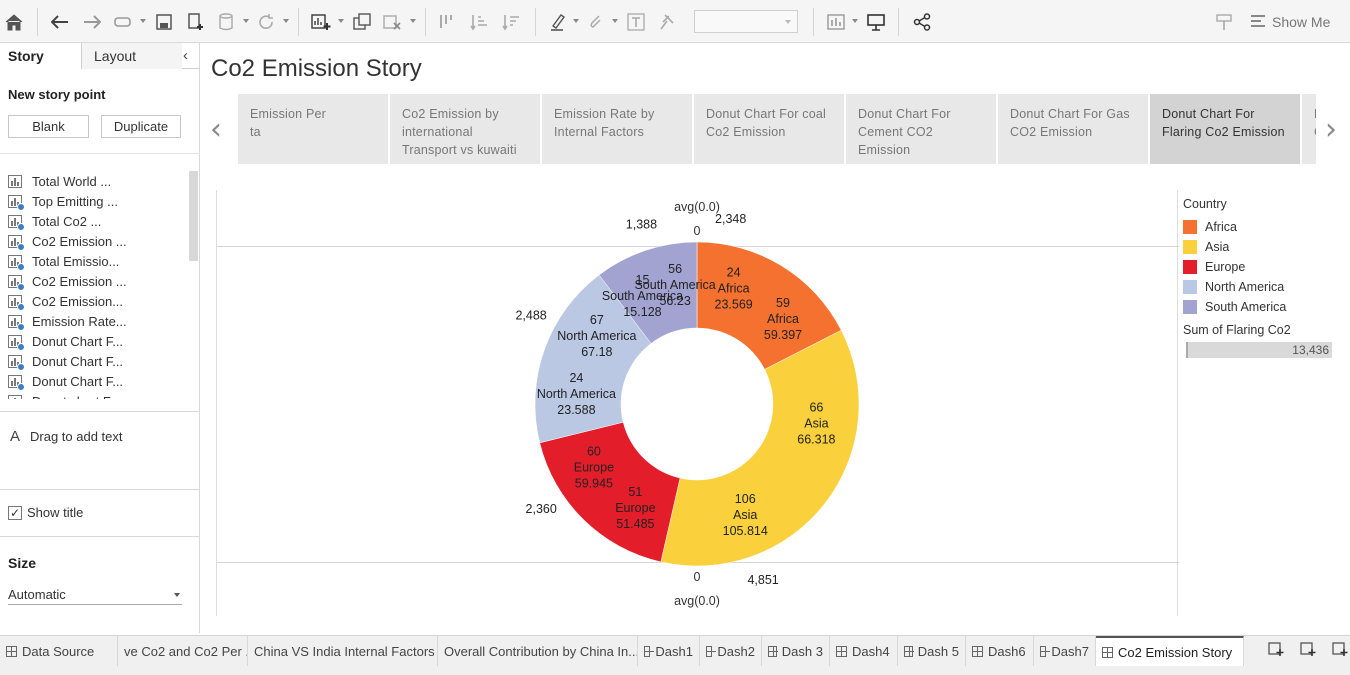 This screenshot has height=675, width=1350. Describe the element at coordinates (1331, 129) in the screenshot. I see `next-point-icon: ›` at that location.